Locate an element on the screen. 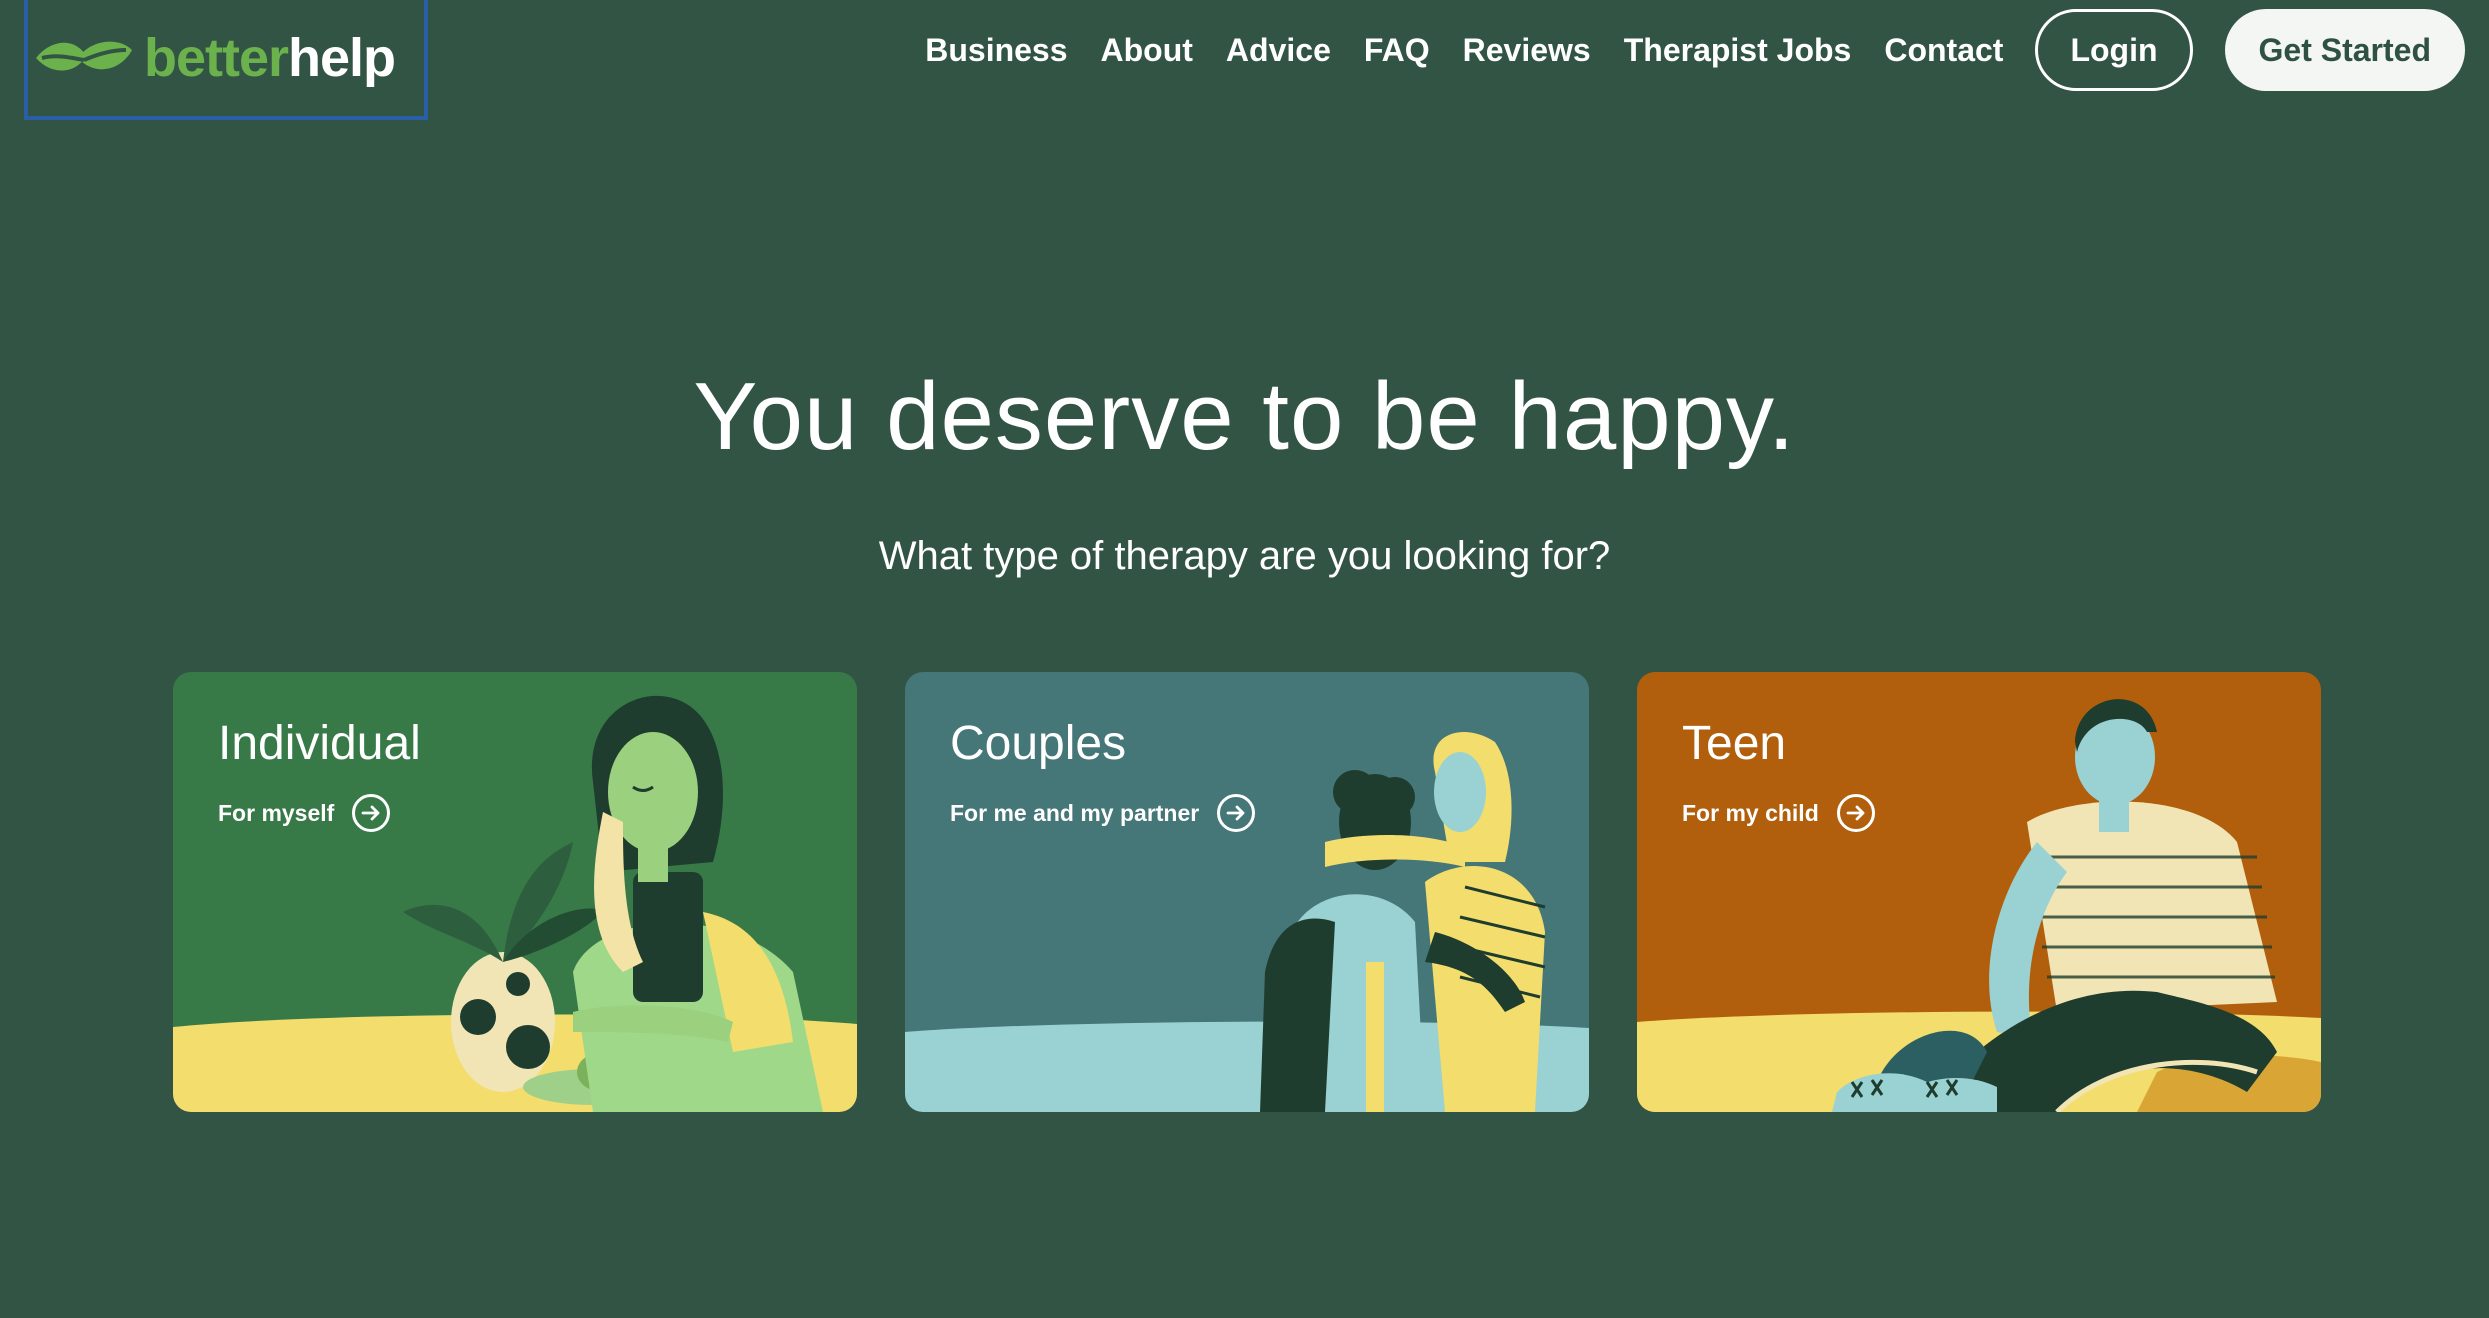 Image resolution: width=2489 pixels, height=1318 pixels. hero-title: You deserve to be happy. is located at coordinates (1244, 416).